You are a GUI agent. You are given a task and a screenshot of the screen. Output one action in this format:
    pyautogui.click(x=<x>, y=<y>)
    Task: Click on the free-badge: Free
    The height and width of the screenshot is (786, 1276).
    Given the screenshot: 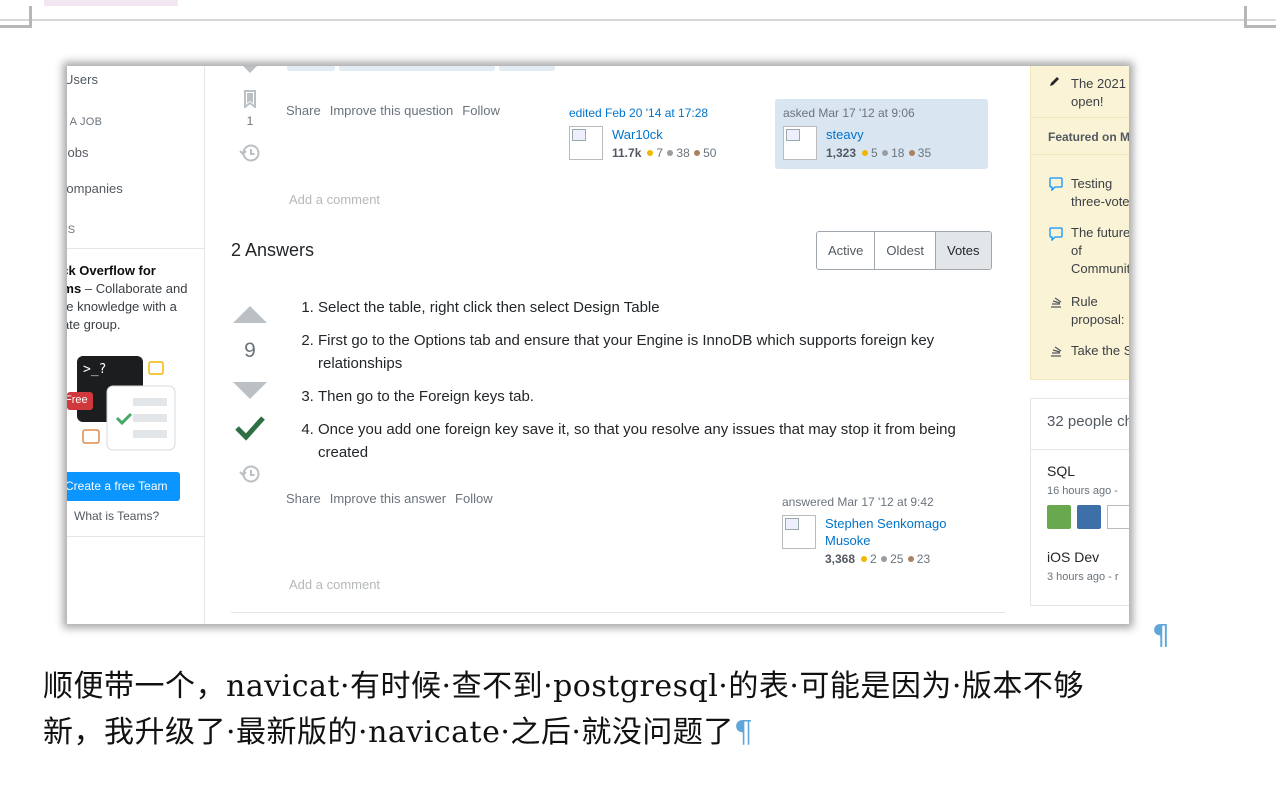 What is the action you would take?
    pyautogui.click(x=77, y=400)
    